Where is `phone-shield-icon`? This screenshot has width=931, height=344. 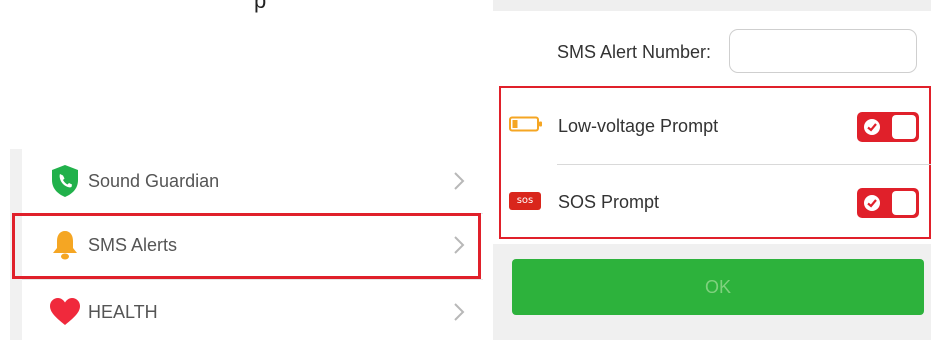
phone-shield-icon is located at coordinates (65, 181).